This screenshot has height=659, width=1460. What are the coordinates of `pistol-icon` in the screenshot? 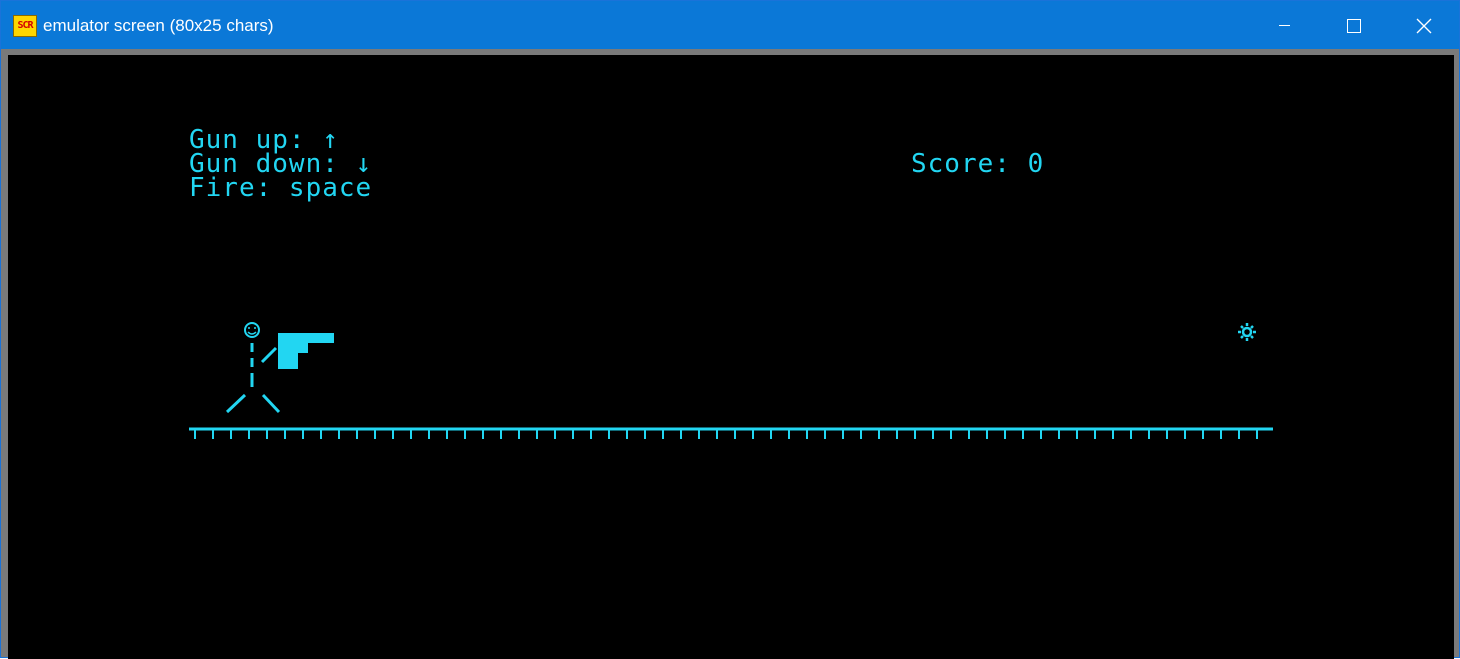 It's located at (306, 351).